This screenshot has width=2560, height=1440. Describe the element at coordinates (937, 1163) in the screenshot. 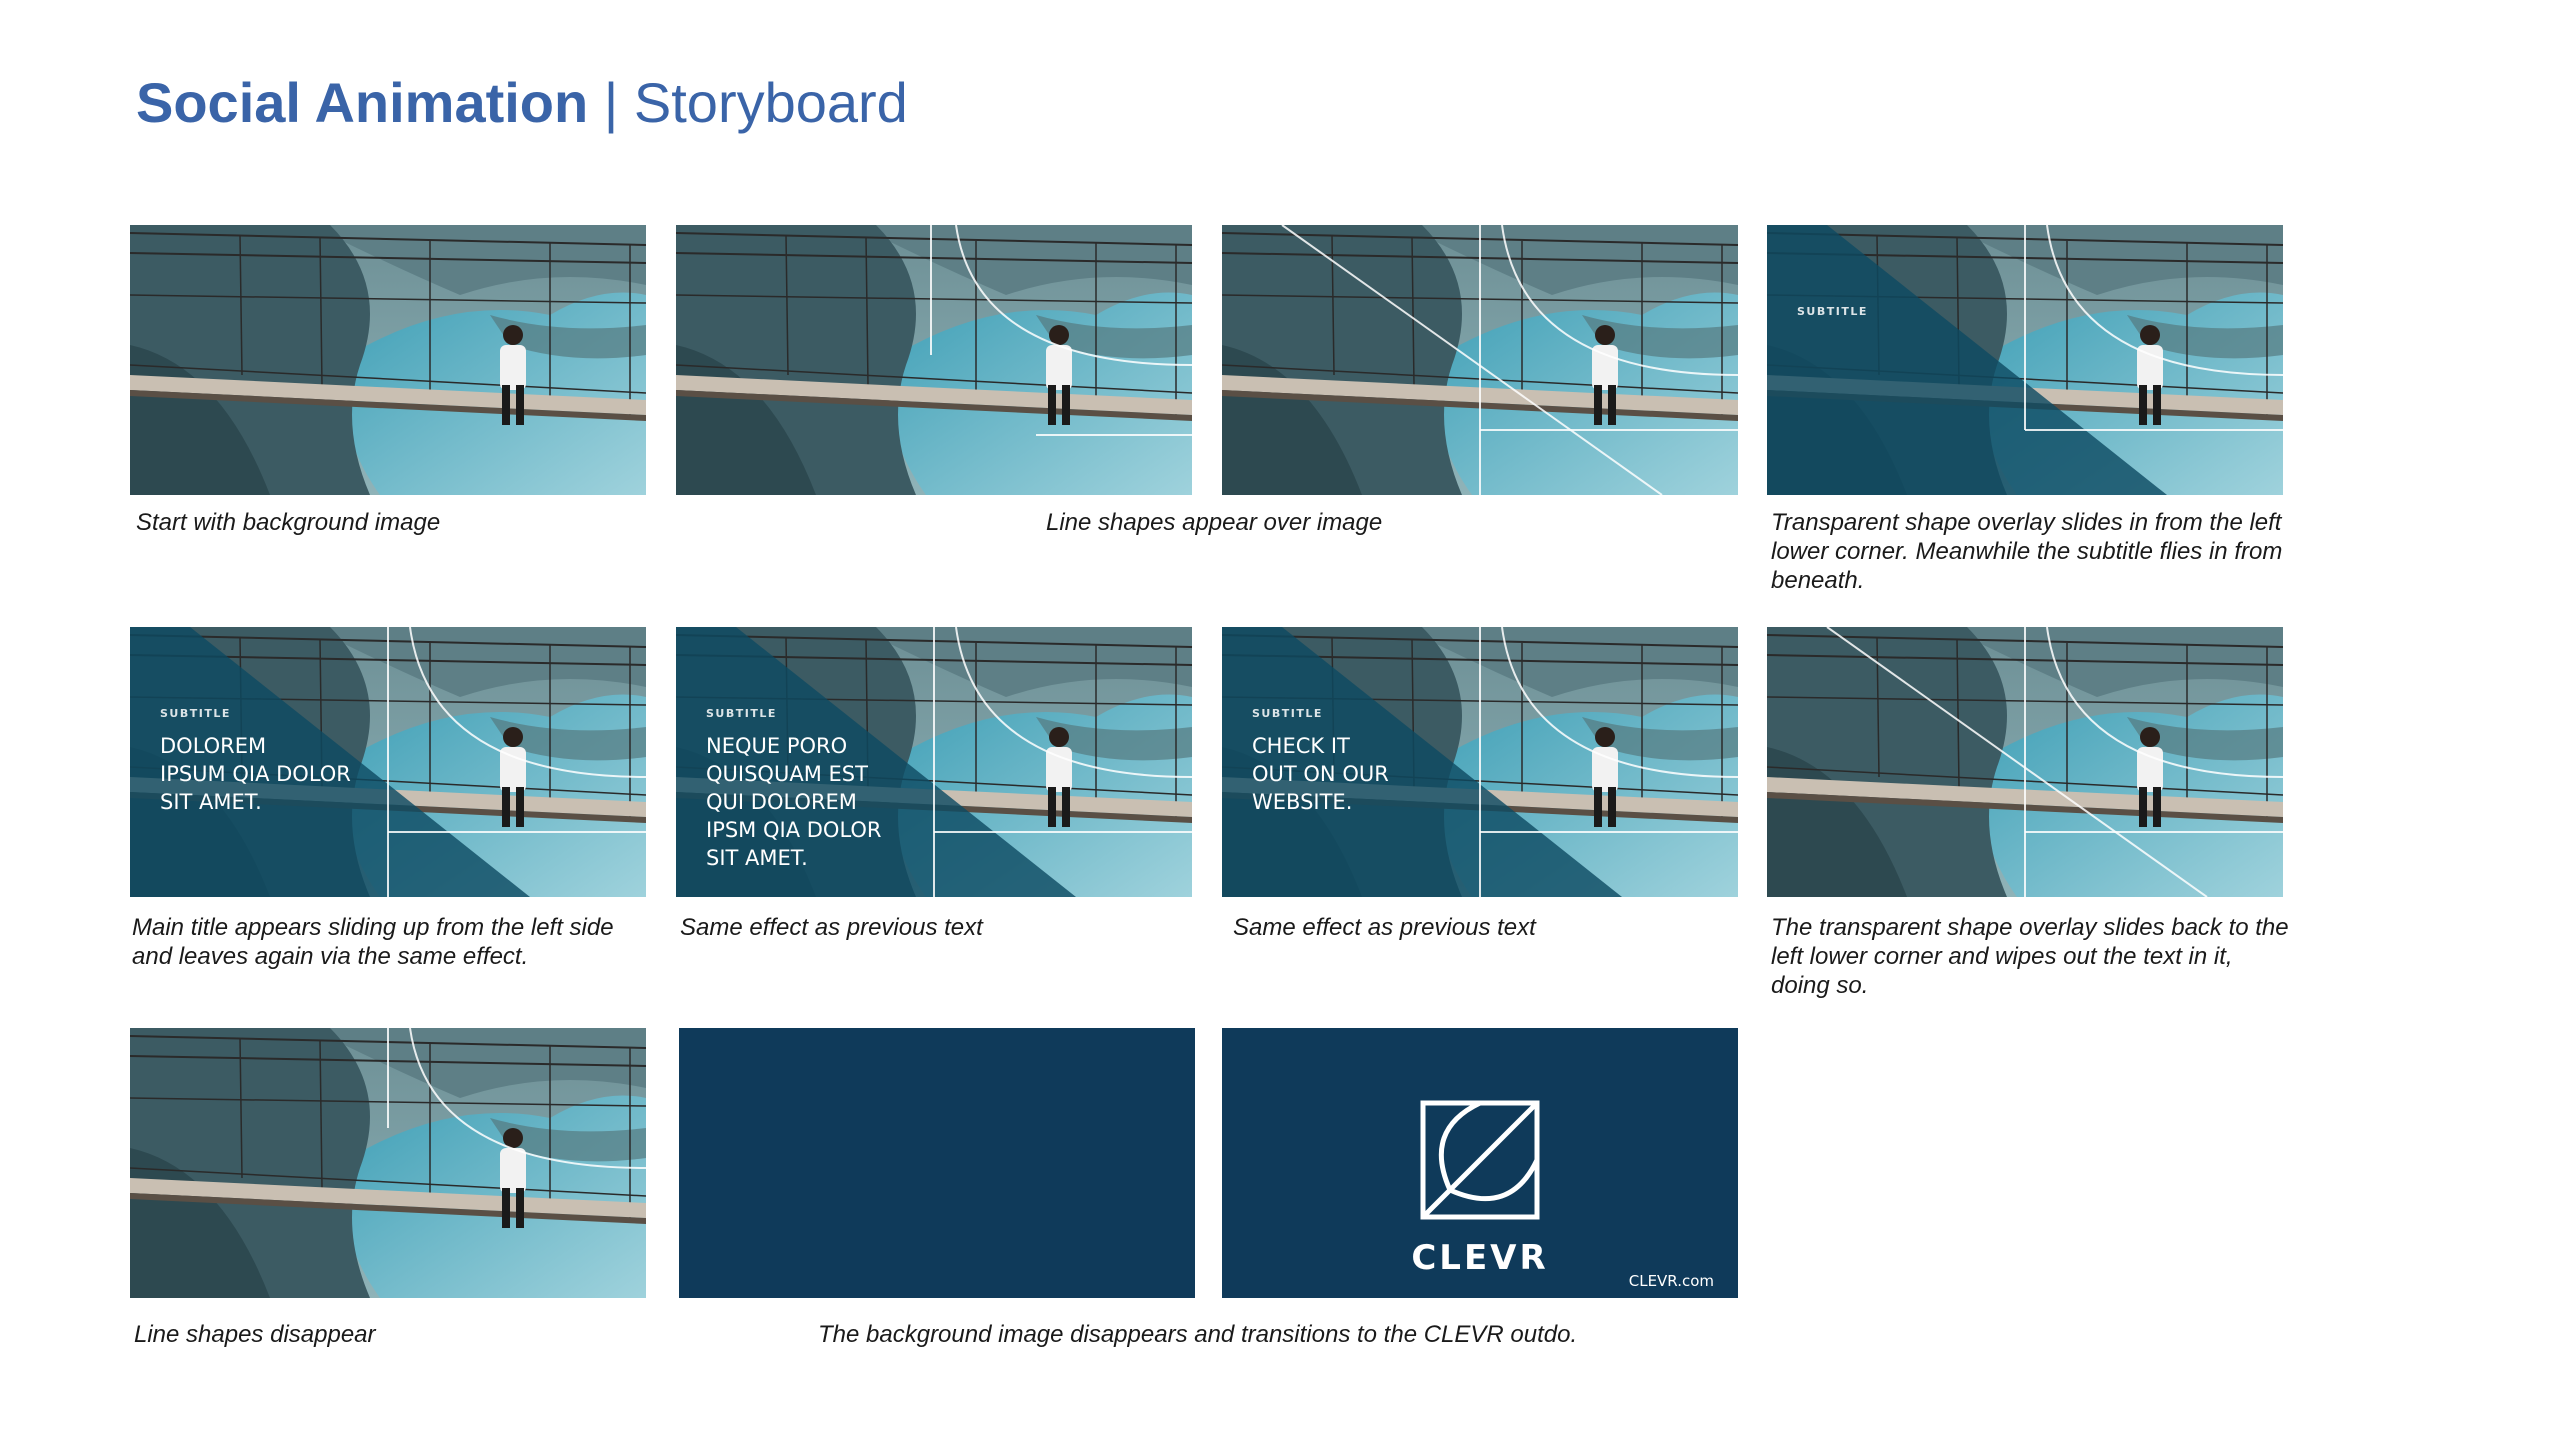

I see `frame-10-blank-navy` at that location.